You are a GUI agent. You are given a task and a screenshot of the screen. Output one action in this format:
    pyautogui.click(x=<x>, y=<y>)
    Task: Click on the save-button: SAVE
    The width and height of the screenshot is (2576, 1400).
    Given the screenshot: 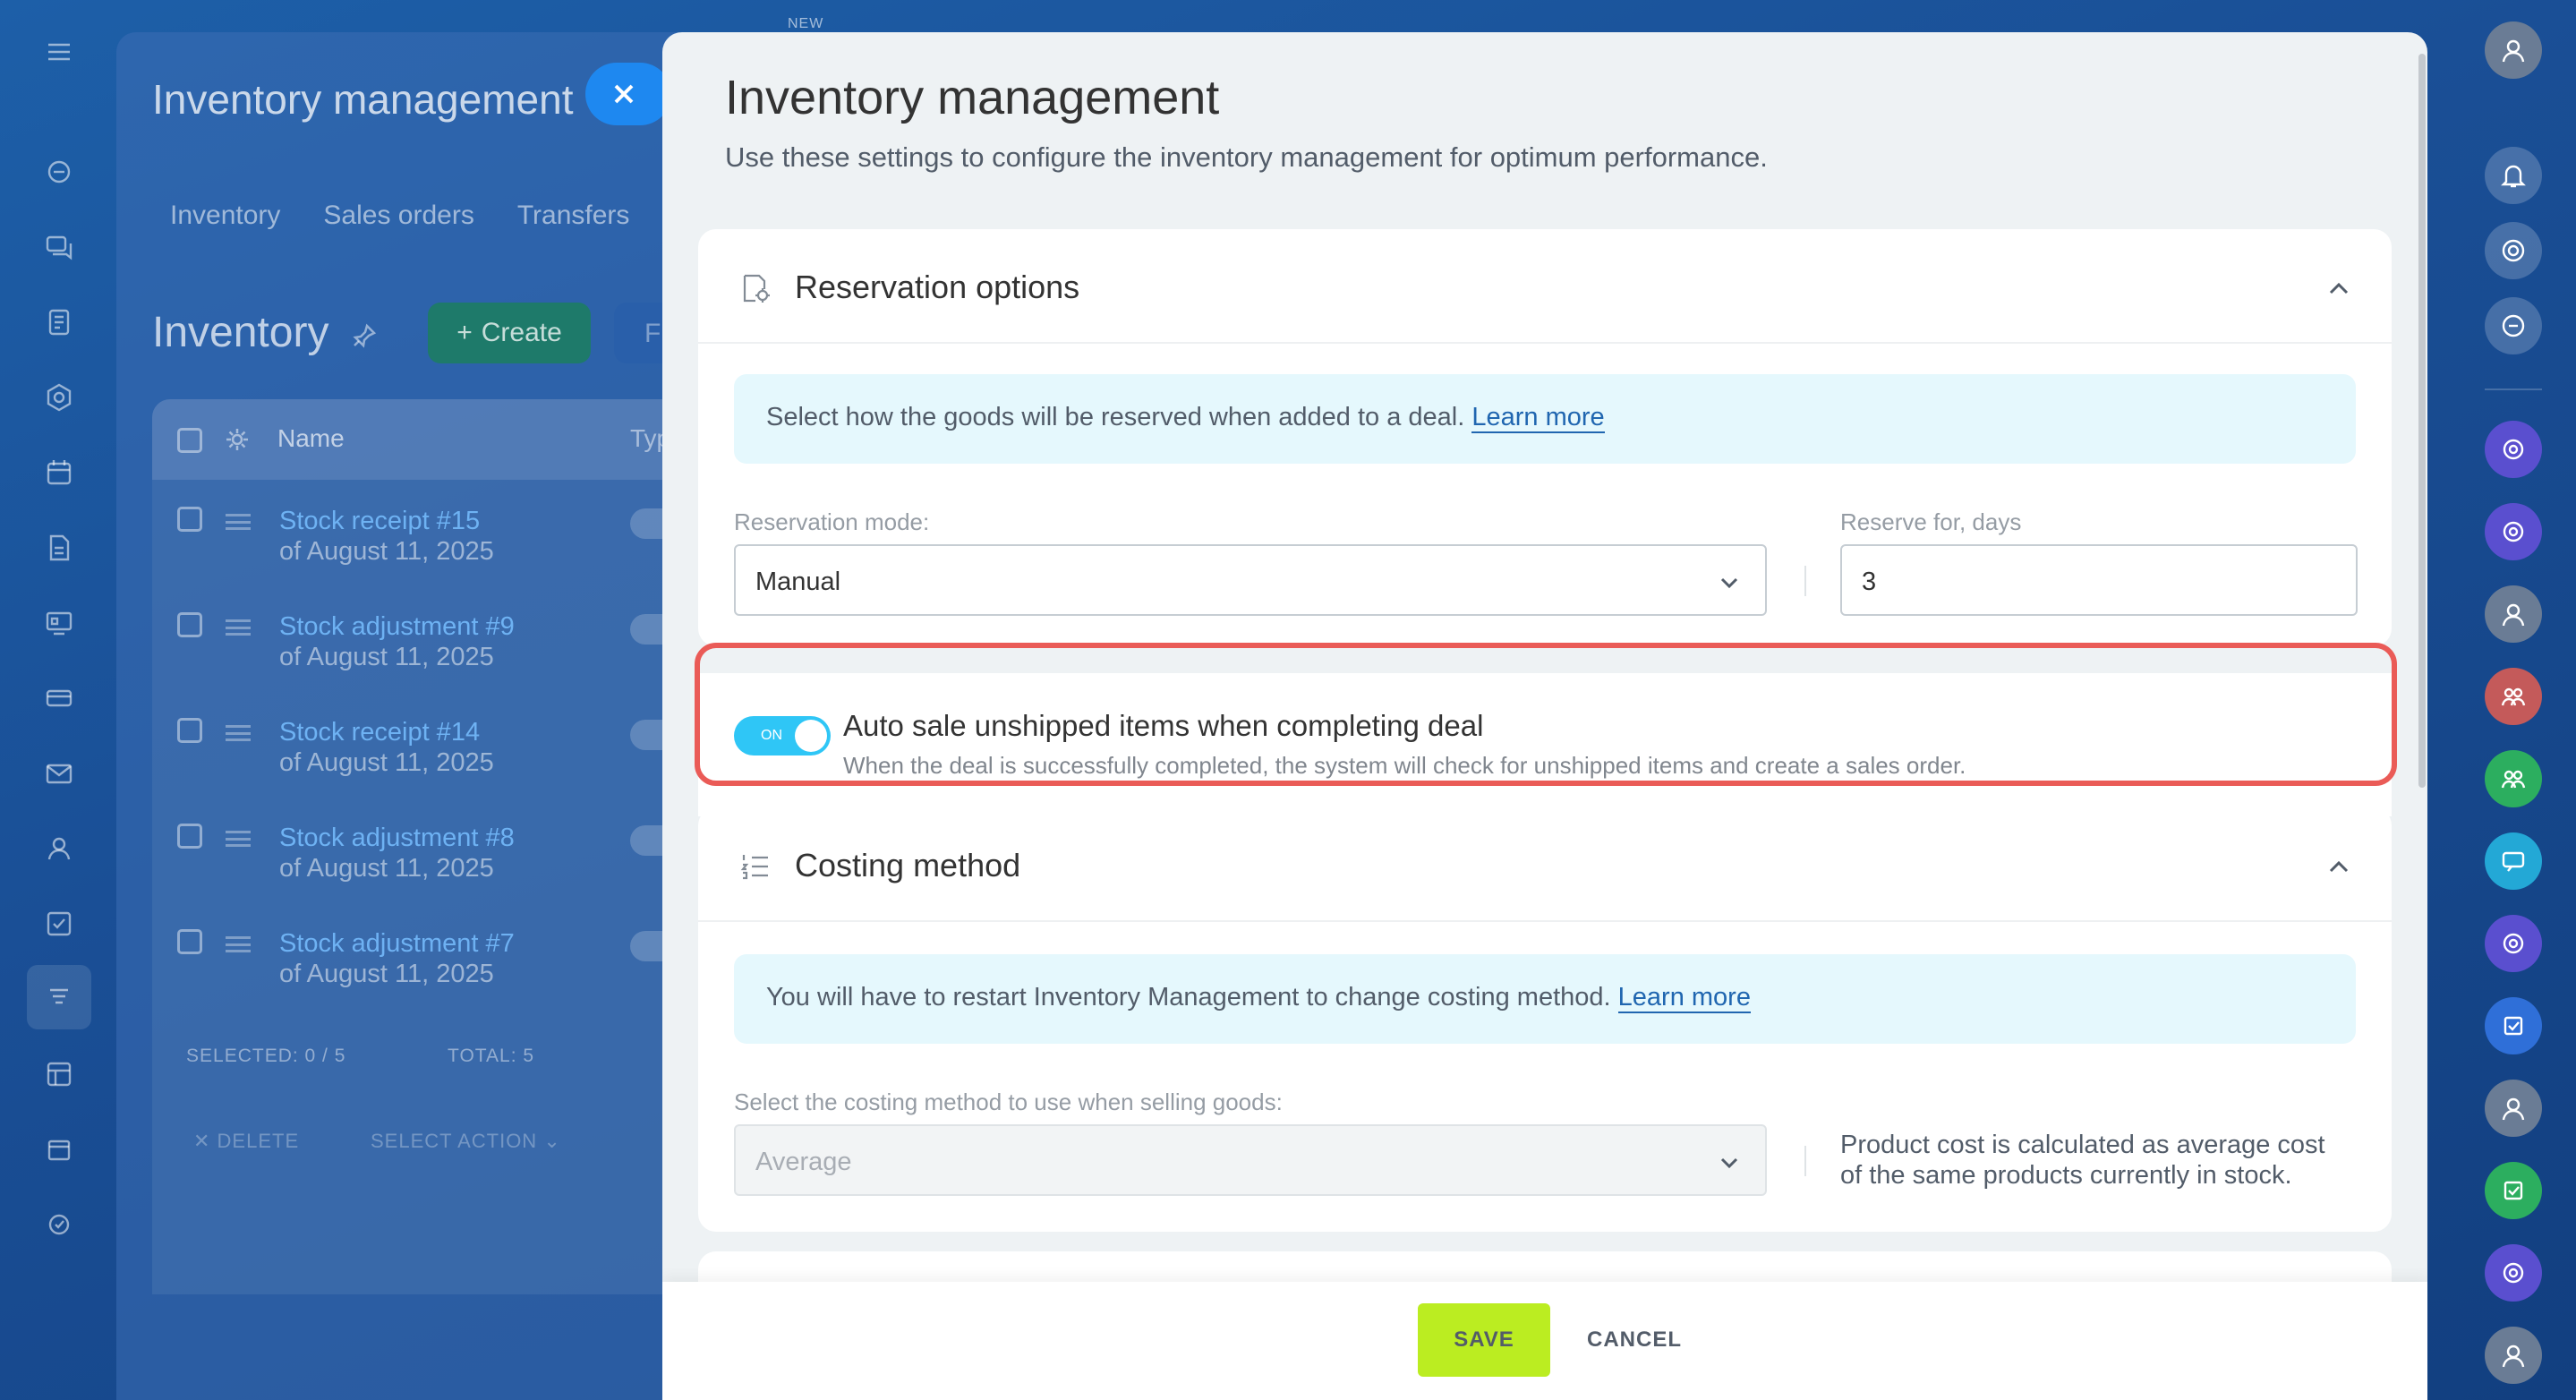 What is the action you would take?
    pyautogui.click(x=1484, y=1340)
    